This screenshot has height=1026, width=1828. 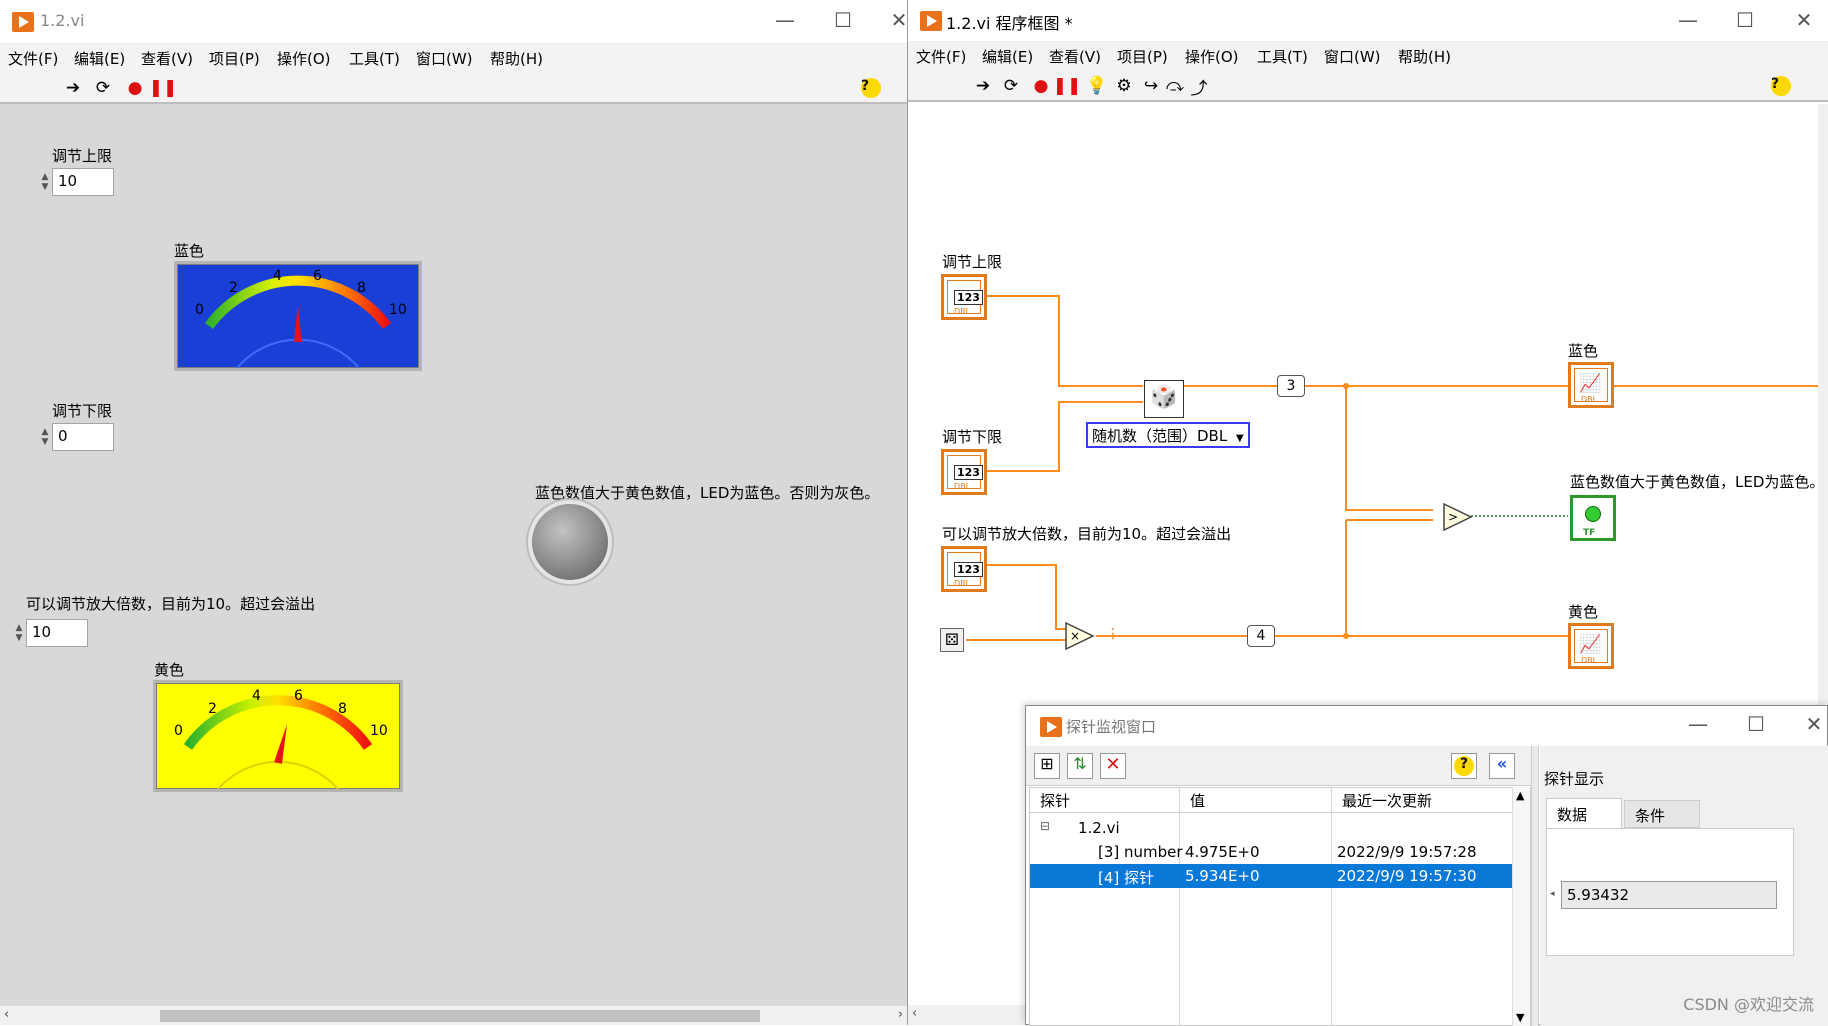 What do you see at coordinates (460, 1016) in the screenshot?
I see `scrollbar-thumb` at bounding box center [460, 1016].